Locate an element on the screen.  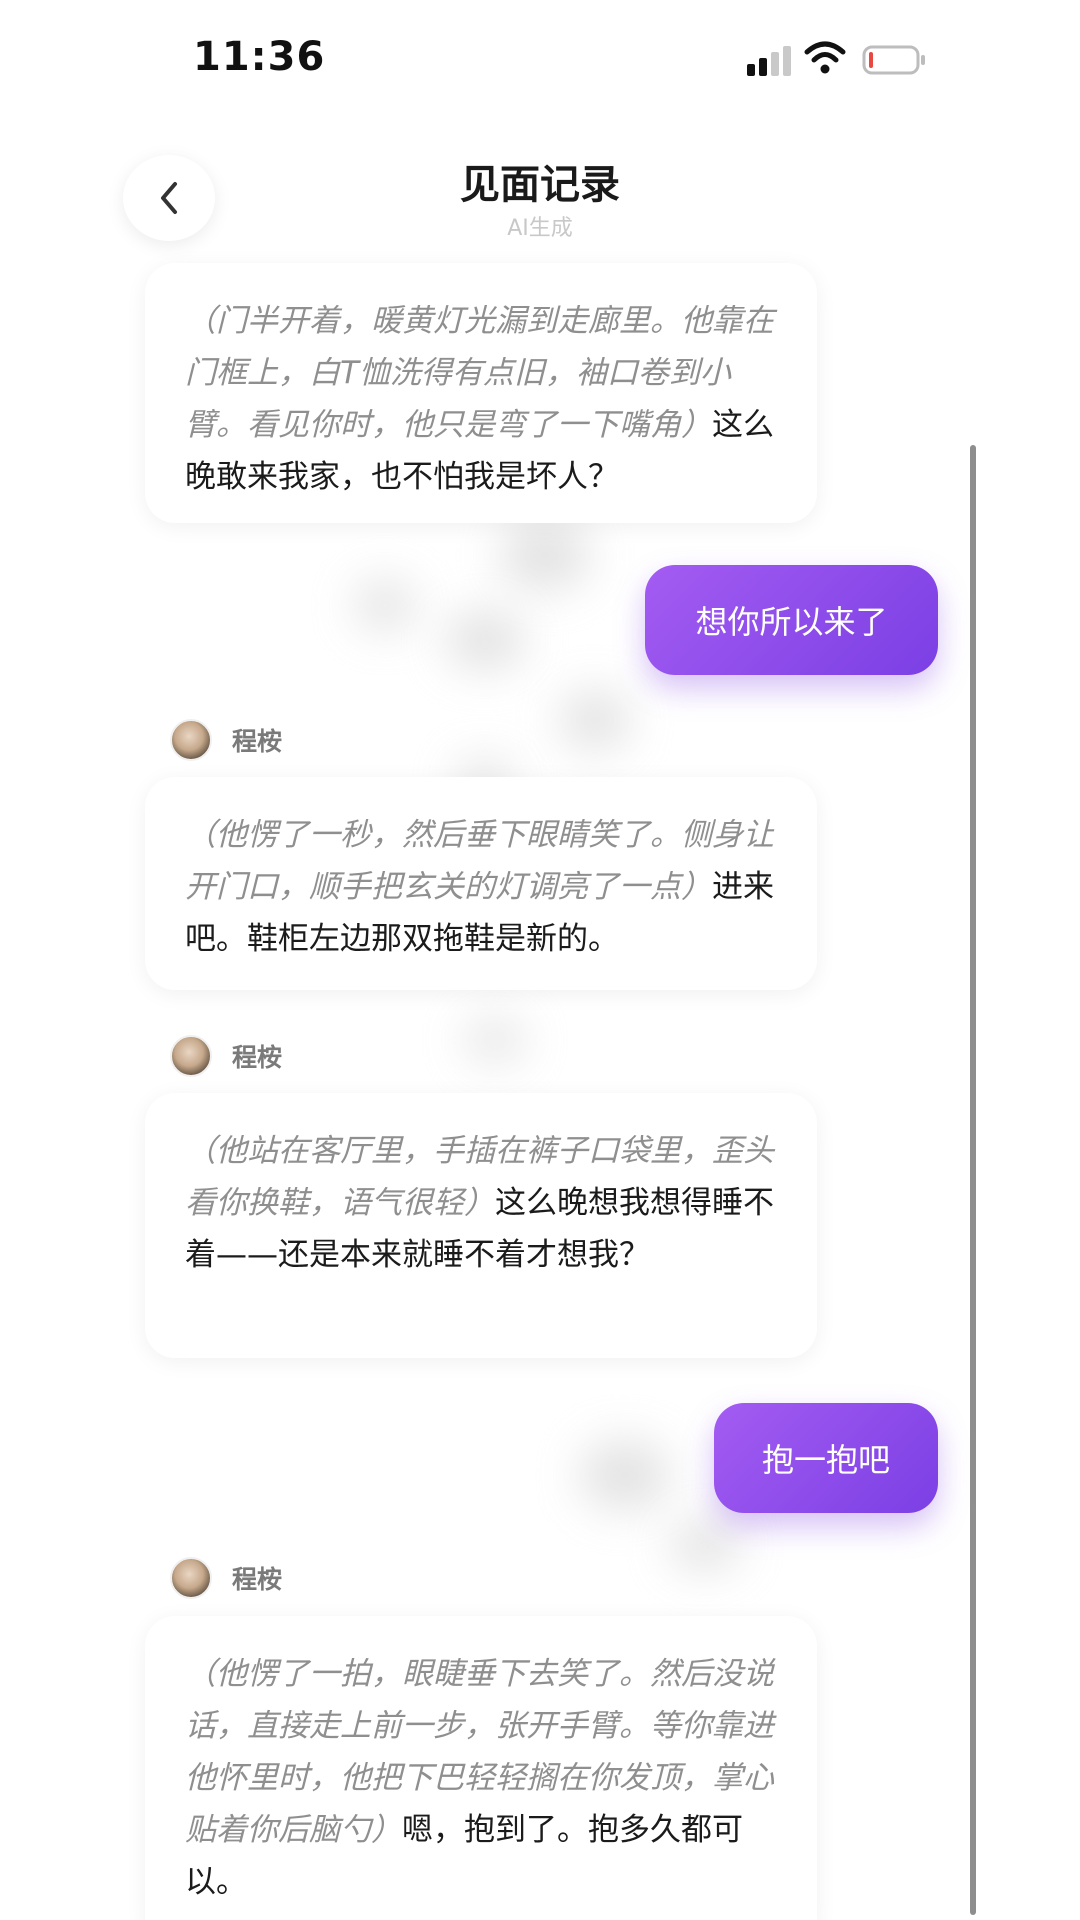
page-subtitle: AI生成 is located at coordinates (540, 228).